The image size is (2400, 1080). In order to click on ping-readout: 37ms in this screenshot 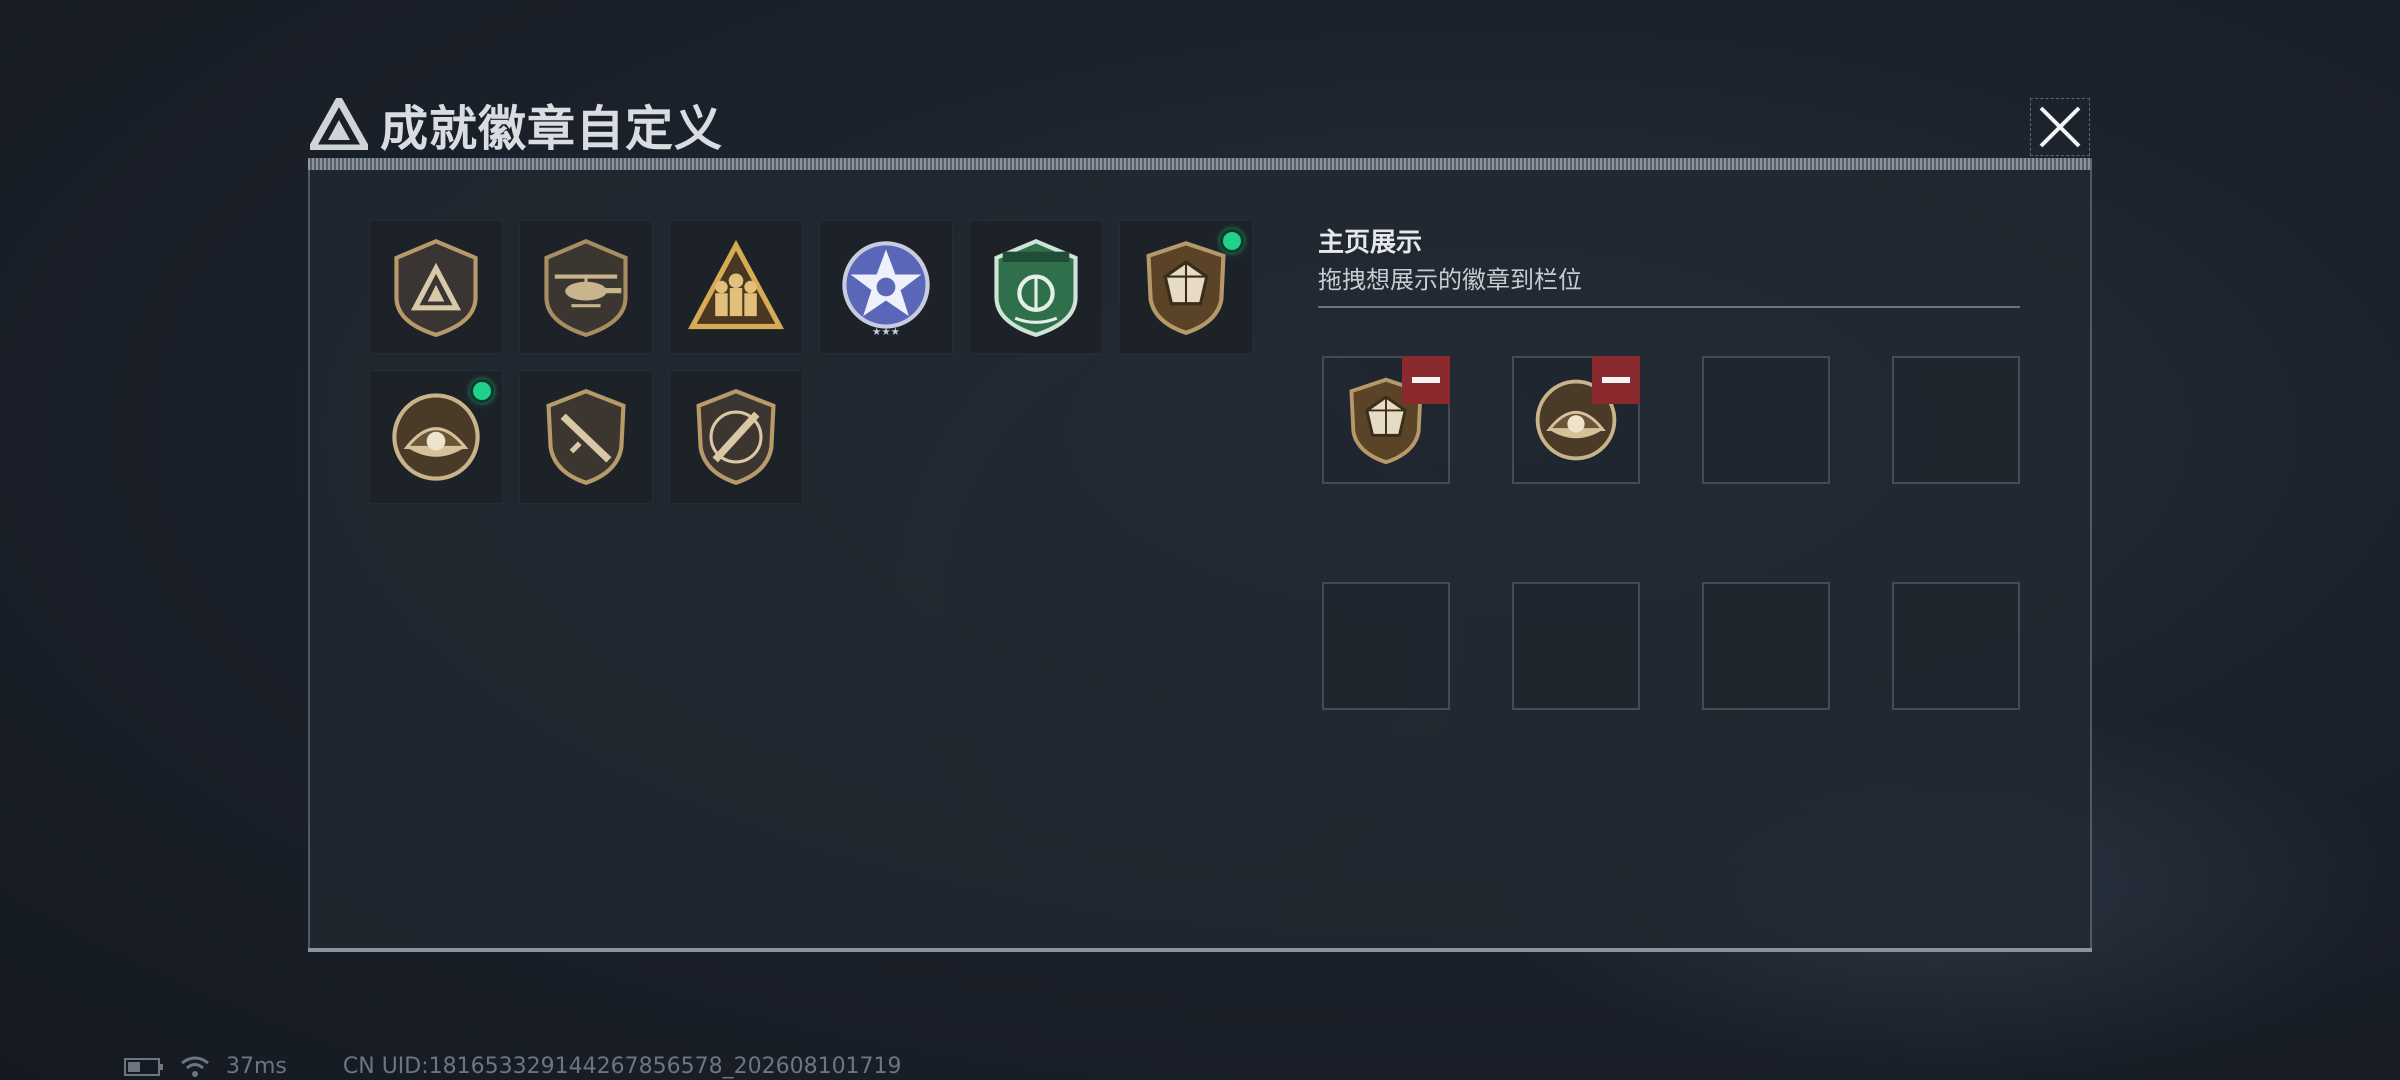, I will do `click(256, 1066)`.